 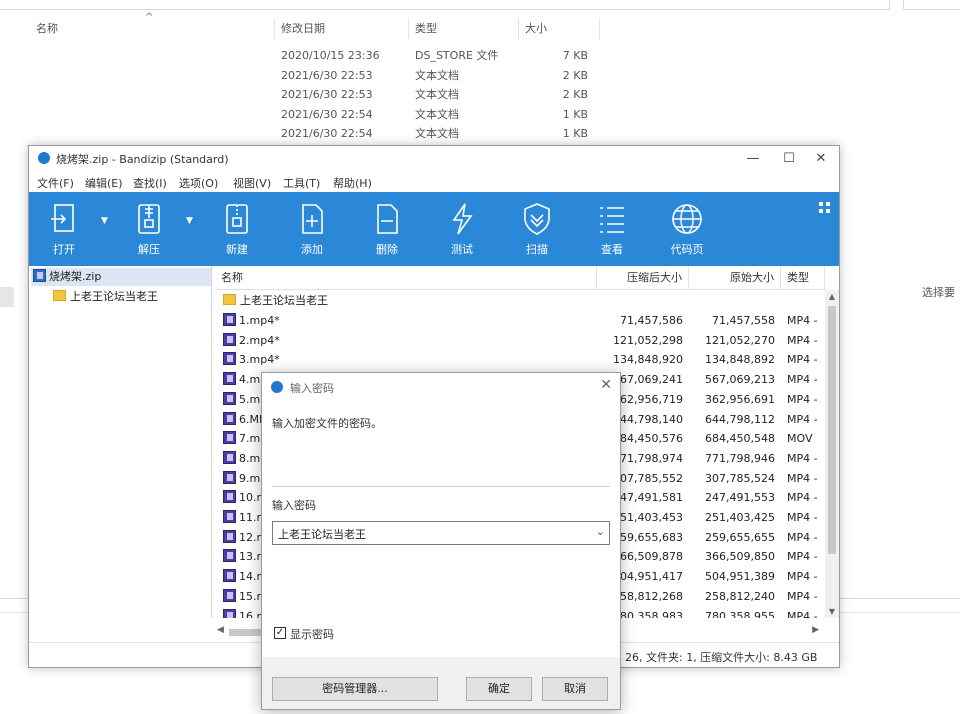 I want to click on ok-button: 确定, so click(x=499, y=689).